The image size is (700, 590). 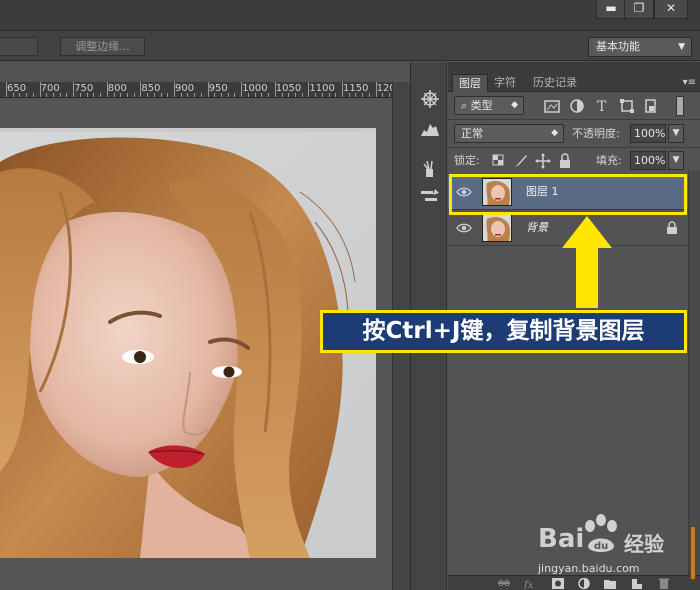 I want to click on ruler-tick-label: 650, so click(x=17, y=88).